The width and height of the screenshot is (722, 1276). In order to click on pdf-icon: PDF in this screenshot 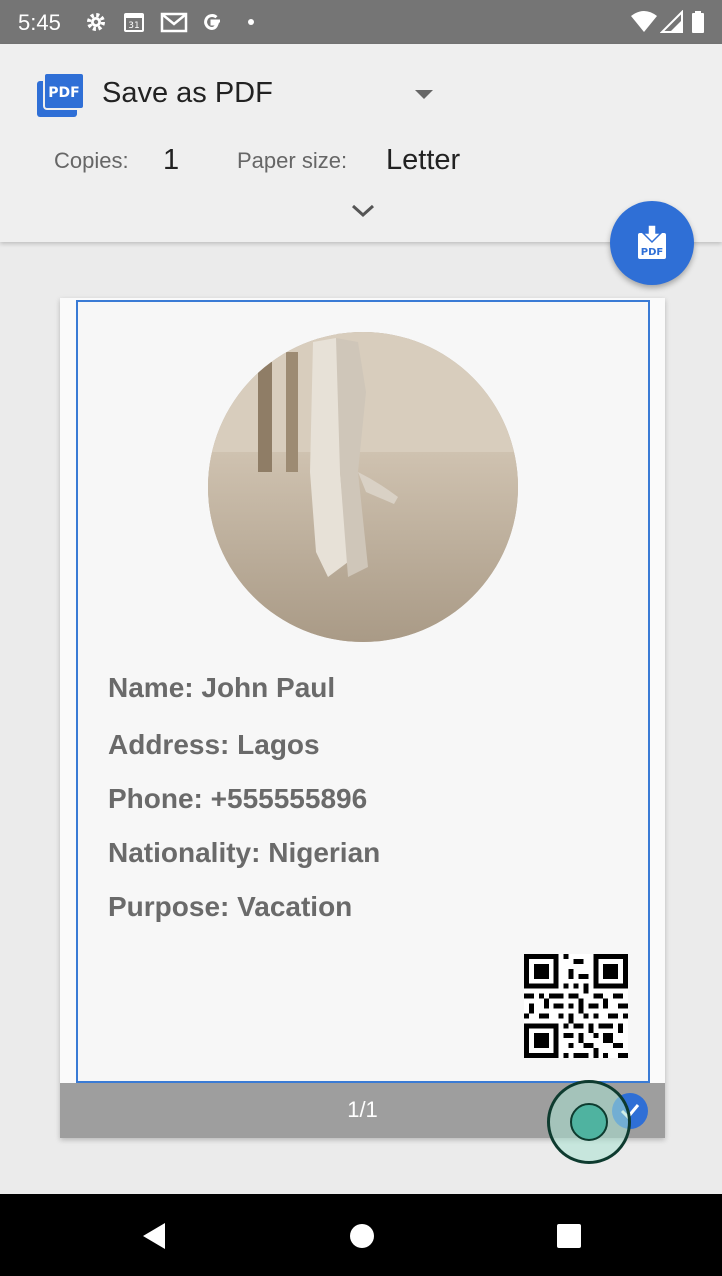, I will do `click(61, 94)`.